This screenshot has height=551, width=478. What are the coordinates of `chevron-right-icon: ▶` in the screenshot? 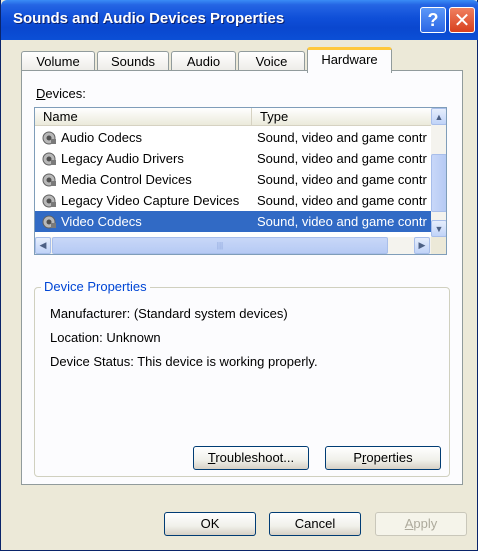 It's located at (422, 245).